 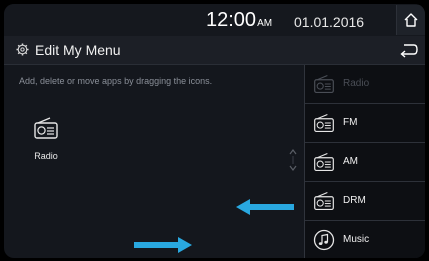 I want to click on page-title: Edit My Menu, so click(x=78, y=50).